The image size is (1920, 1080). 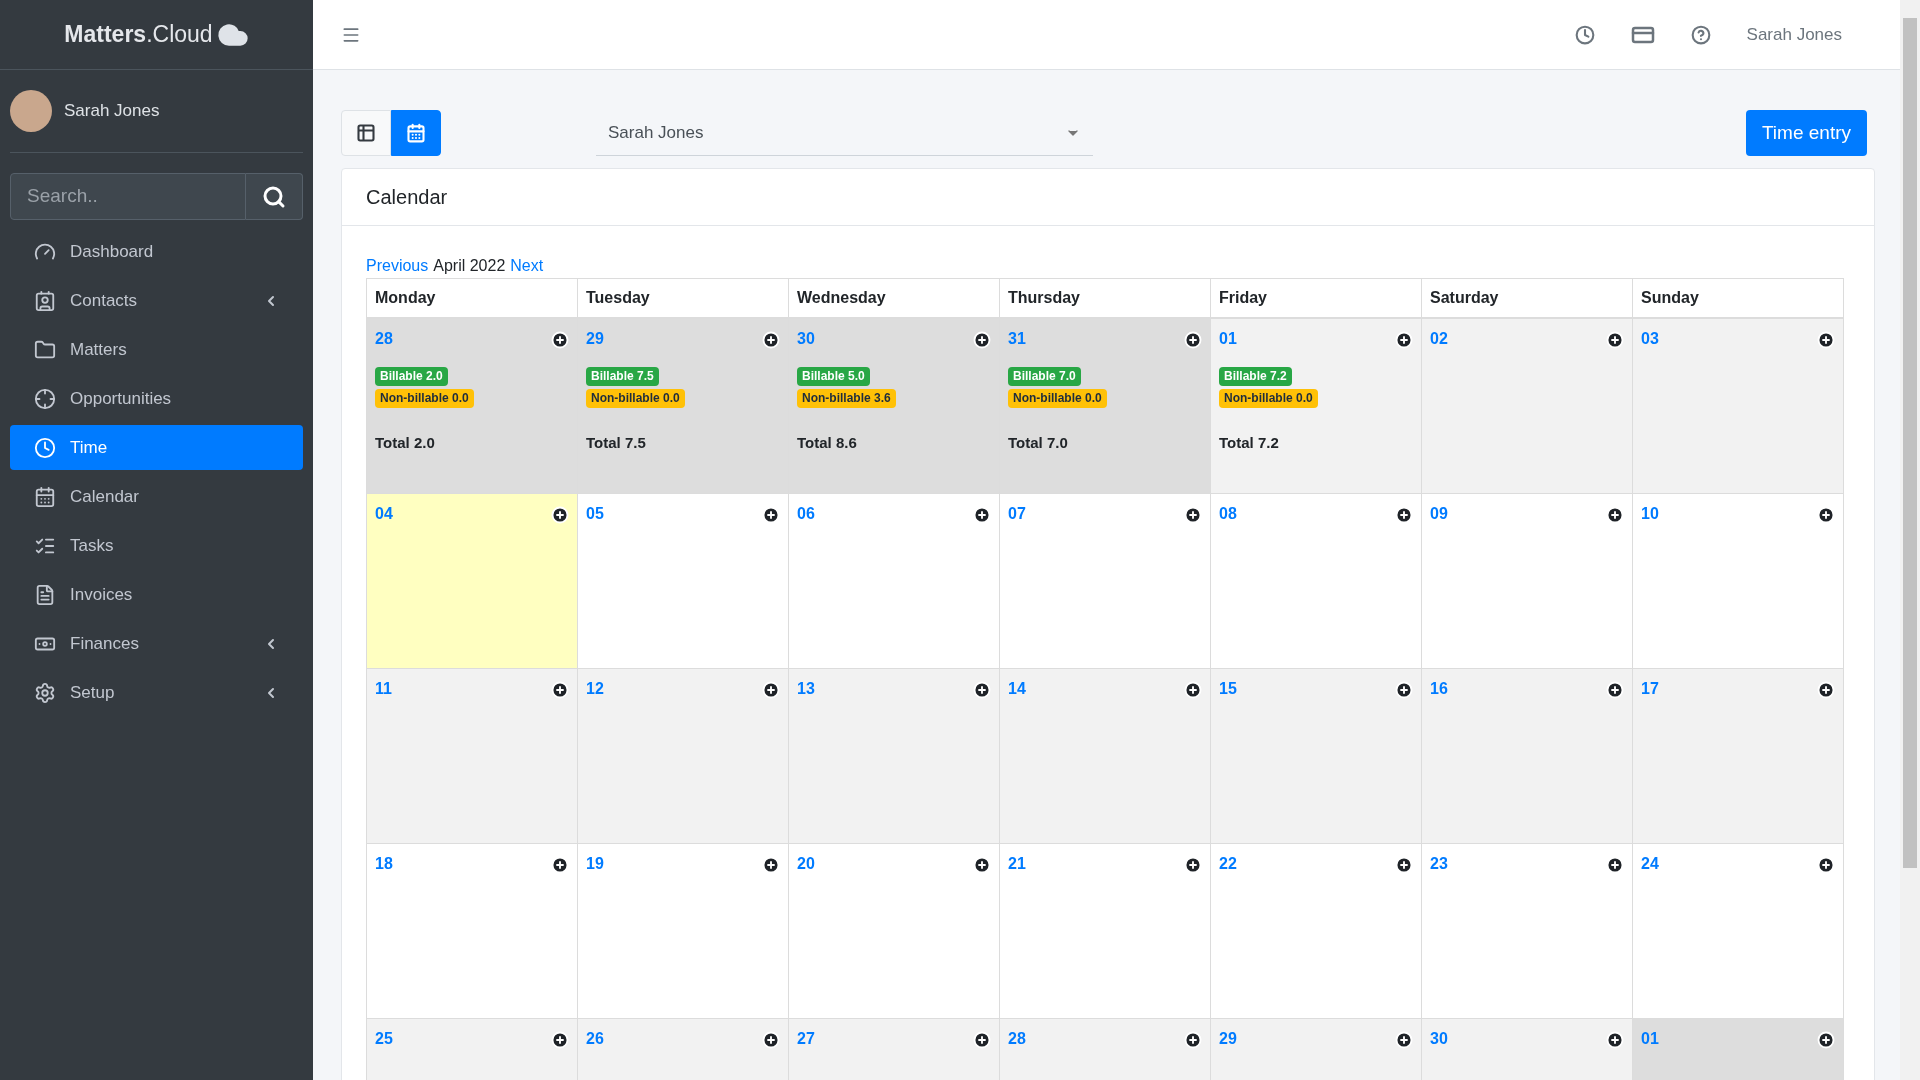 What do you see at coordinates (1584, 34) in the screenshot?
I see `clock-icon` at bounding box center [1584, 34].